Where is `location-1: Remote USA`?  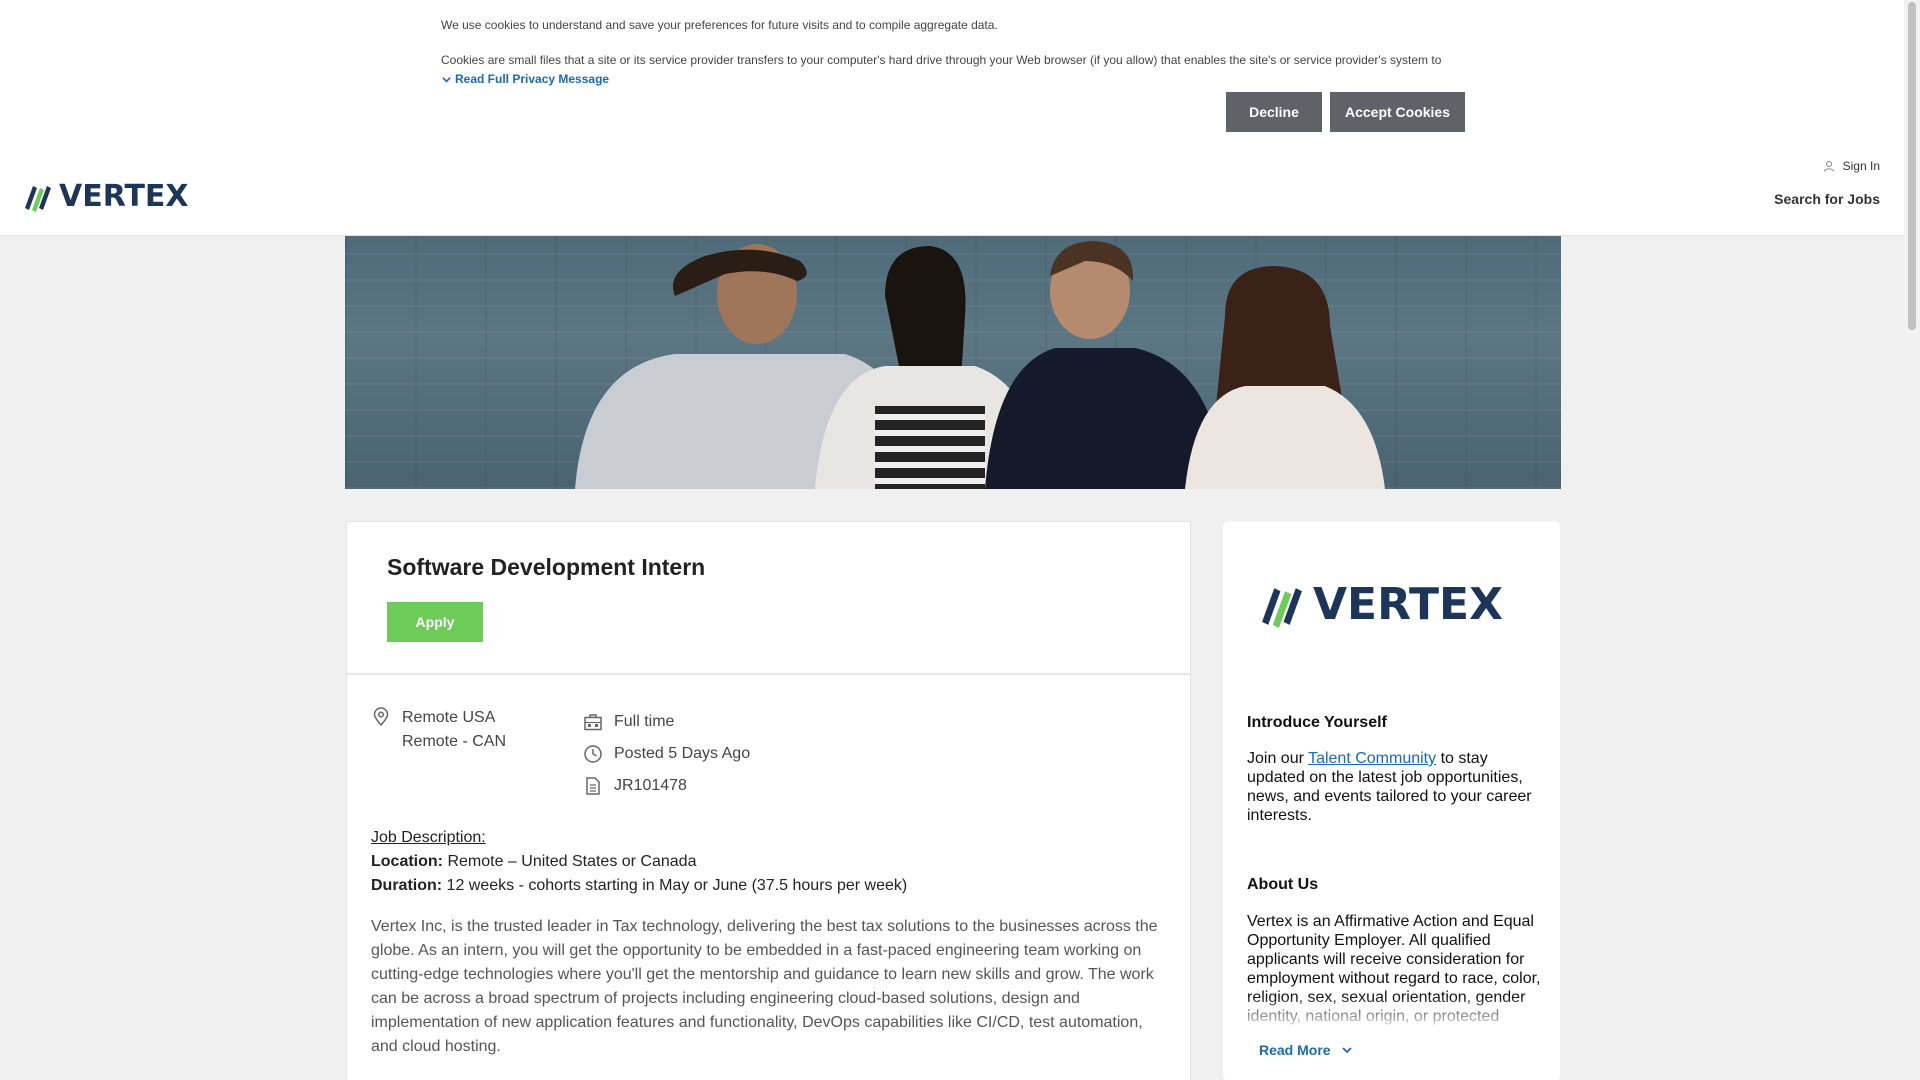
location-1: Remote USA is located at coordinates (449, 717).